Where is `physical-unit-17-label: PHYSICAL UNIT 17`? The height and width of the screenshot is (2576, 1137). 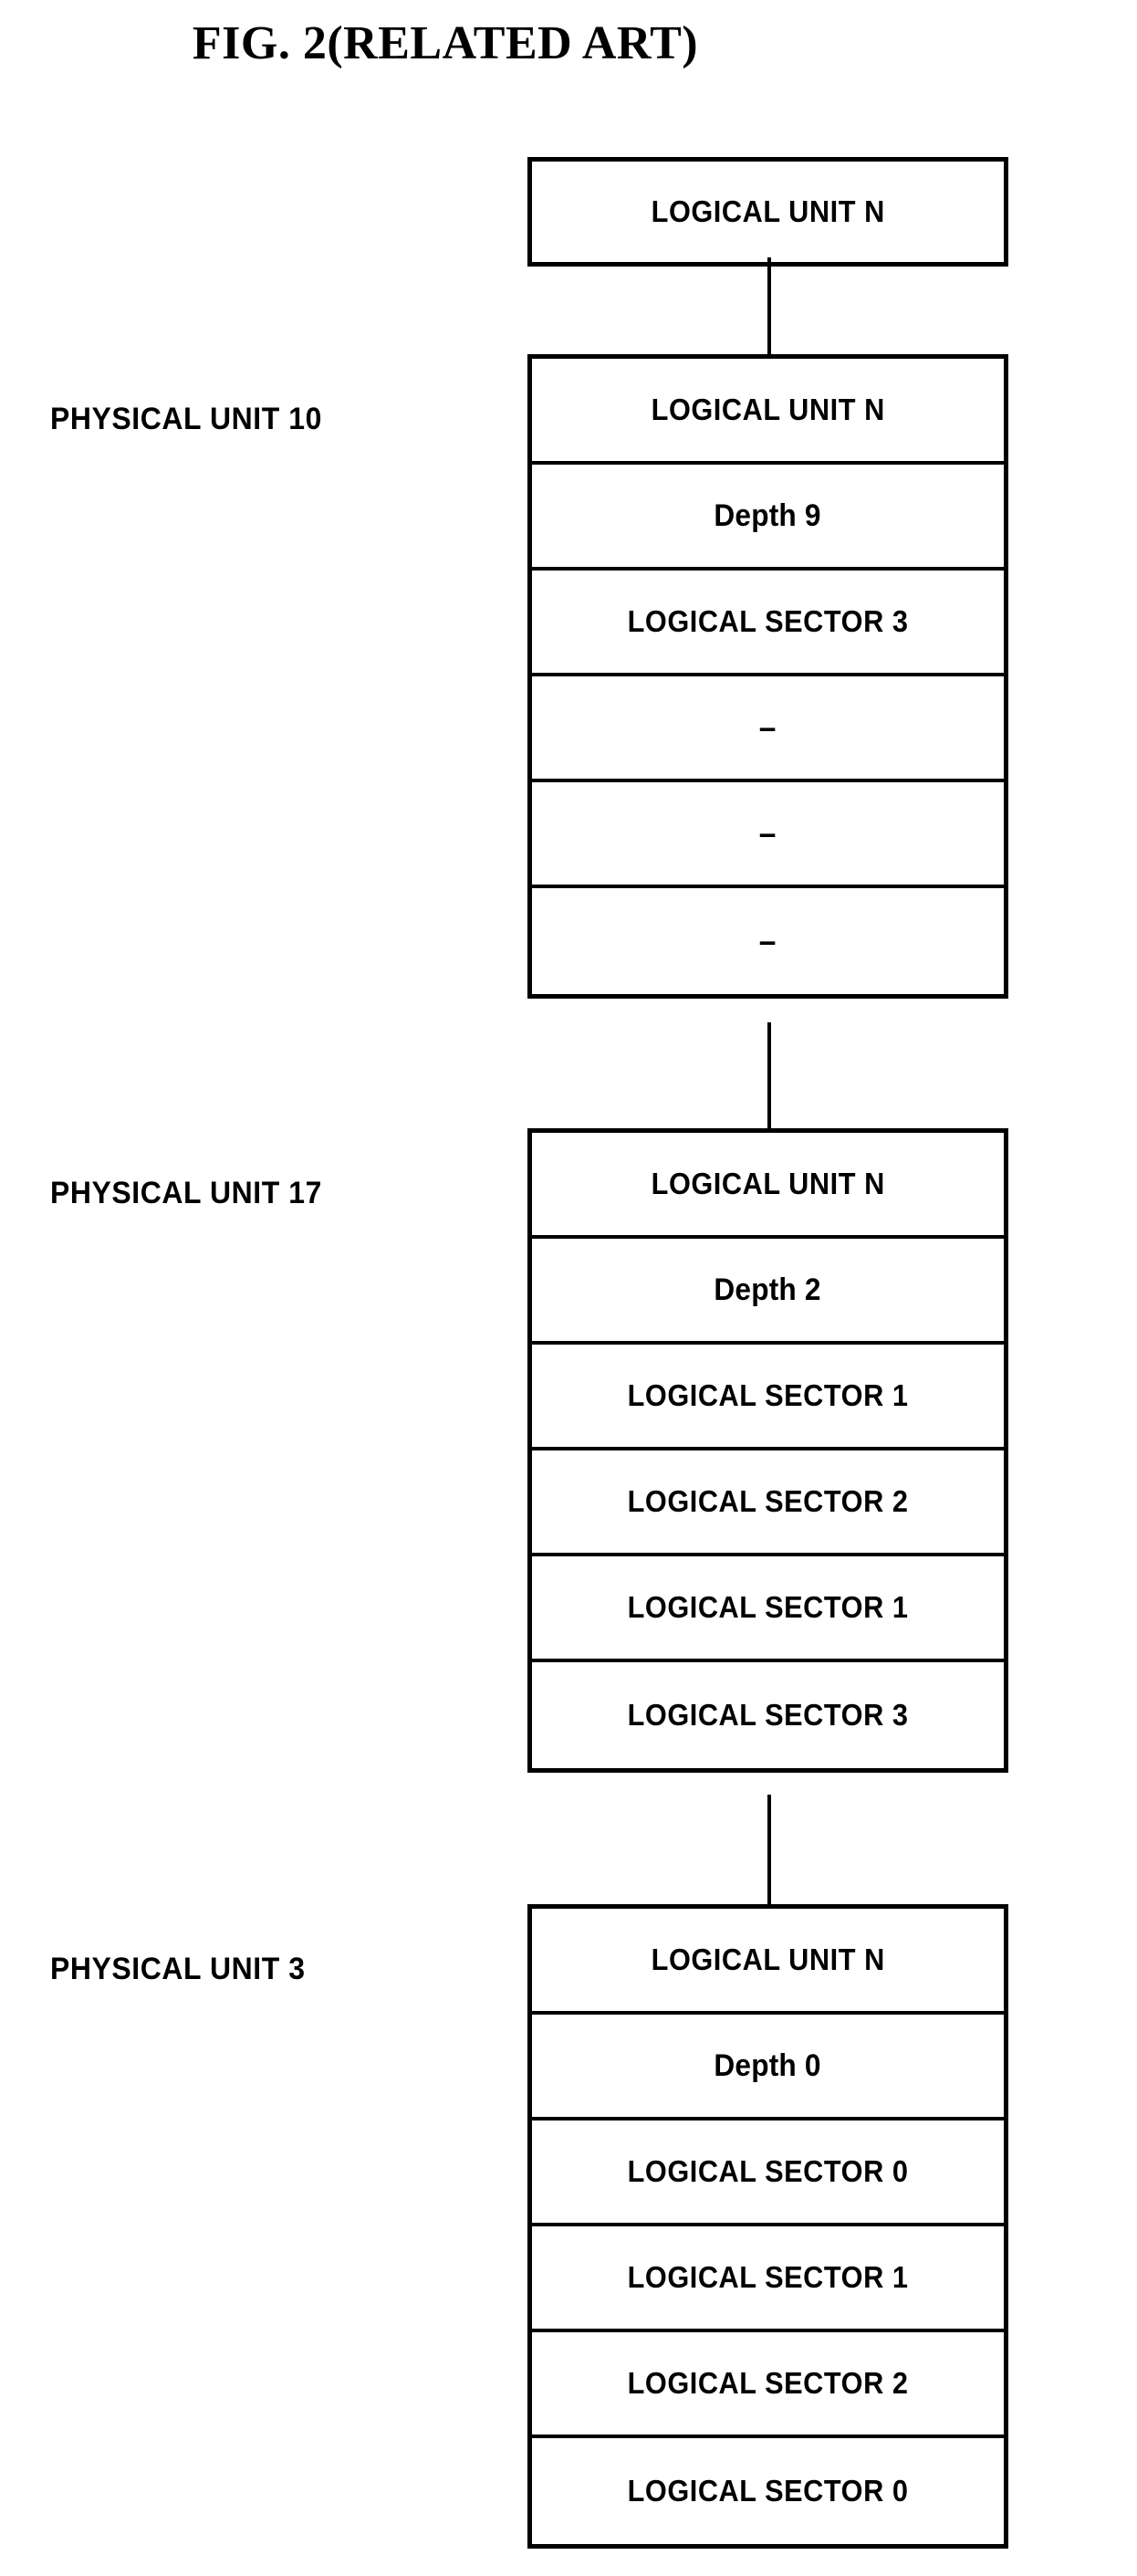
physical-unit-17-label: PHYSICAL UNIT 17 is located at coordinates (186, 1193).